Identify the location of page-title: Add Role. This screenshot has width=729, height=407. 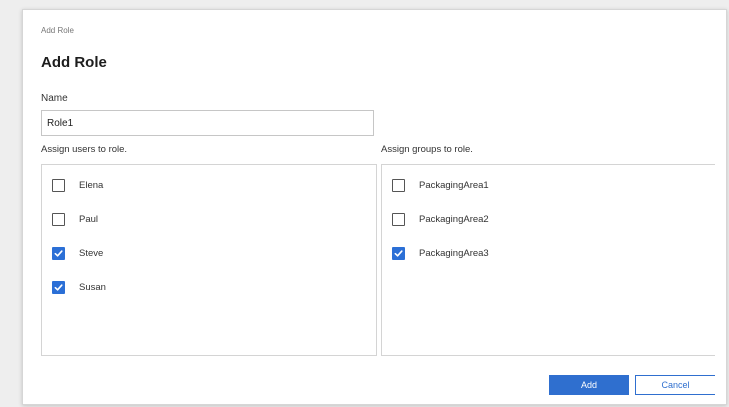
(74, 62).